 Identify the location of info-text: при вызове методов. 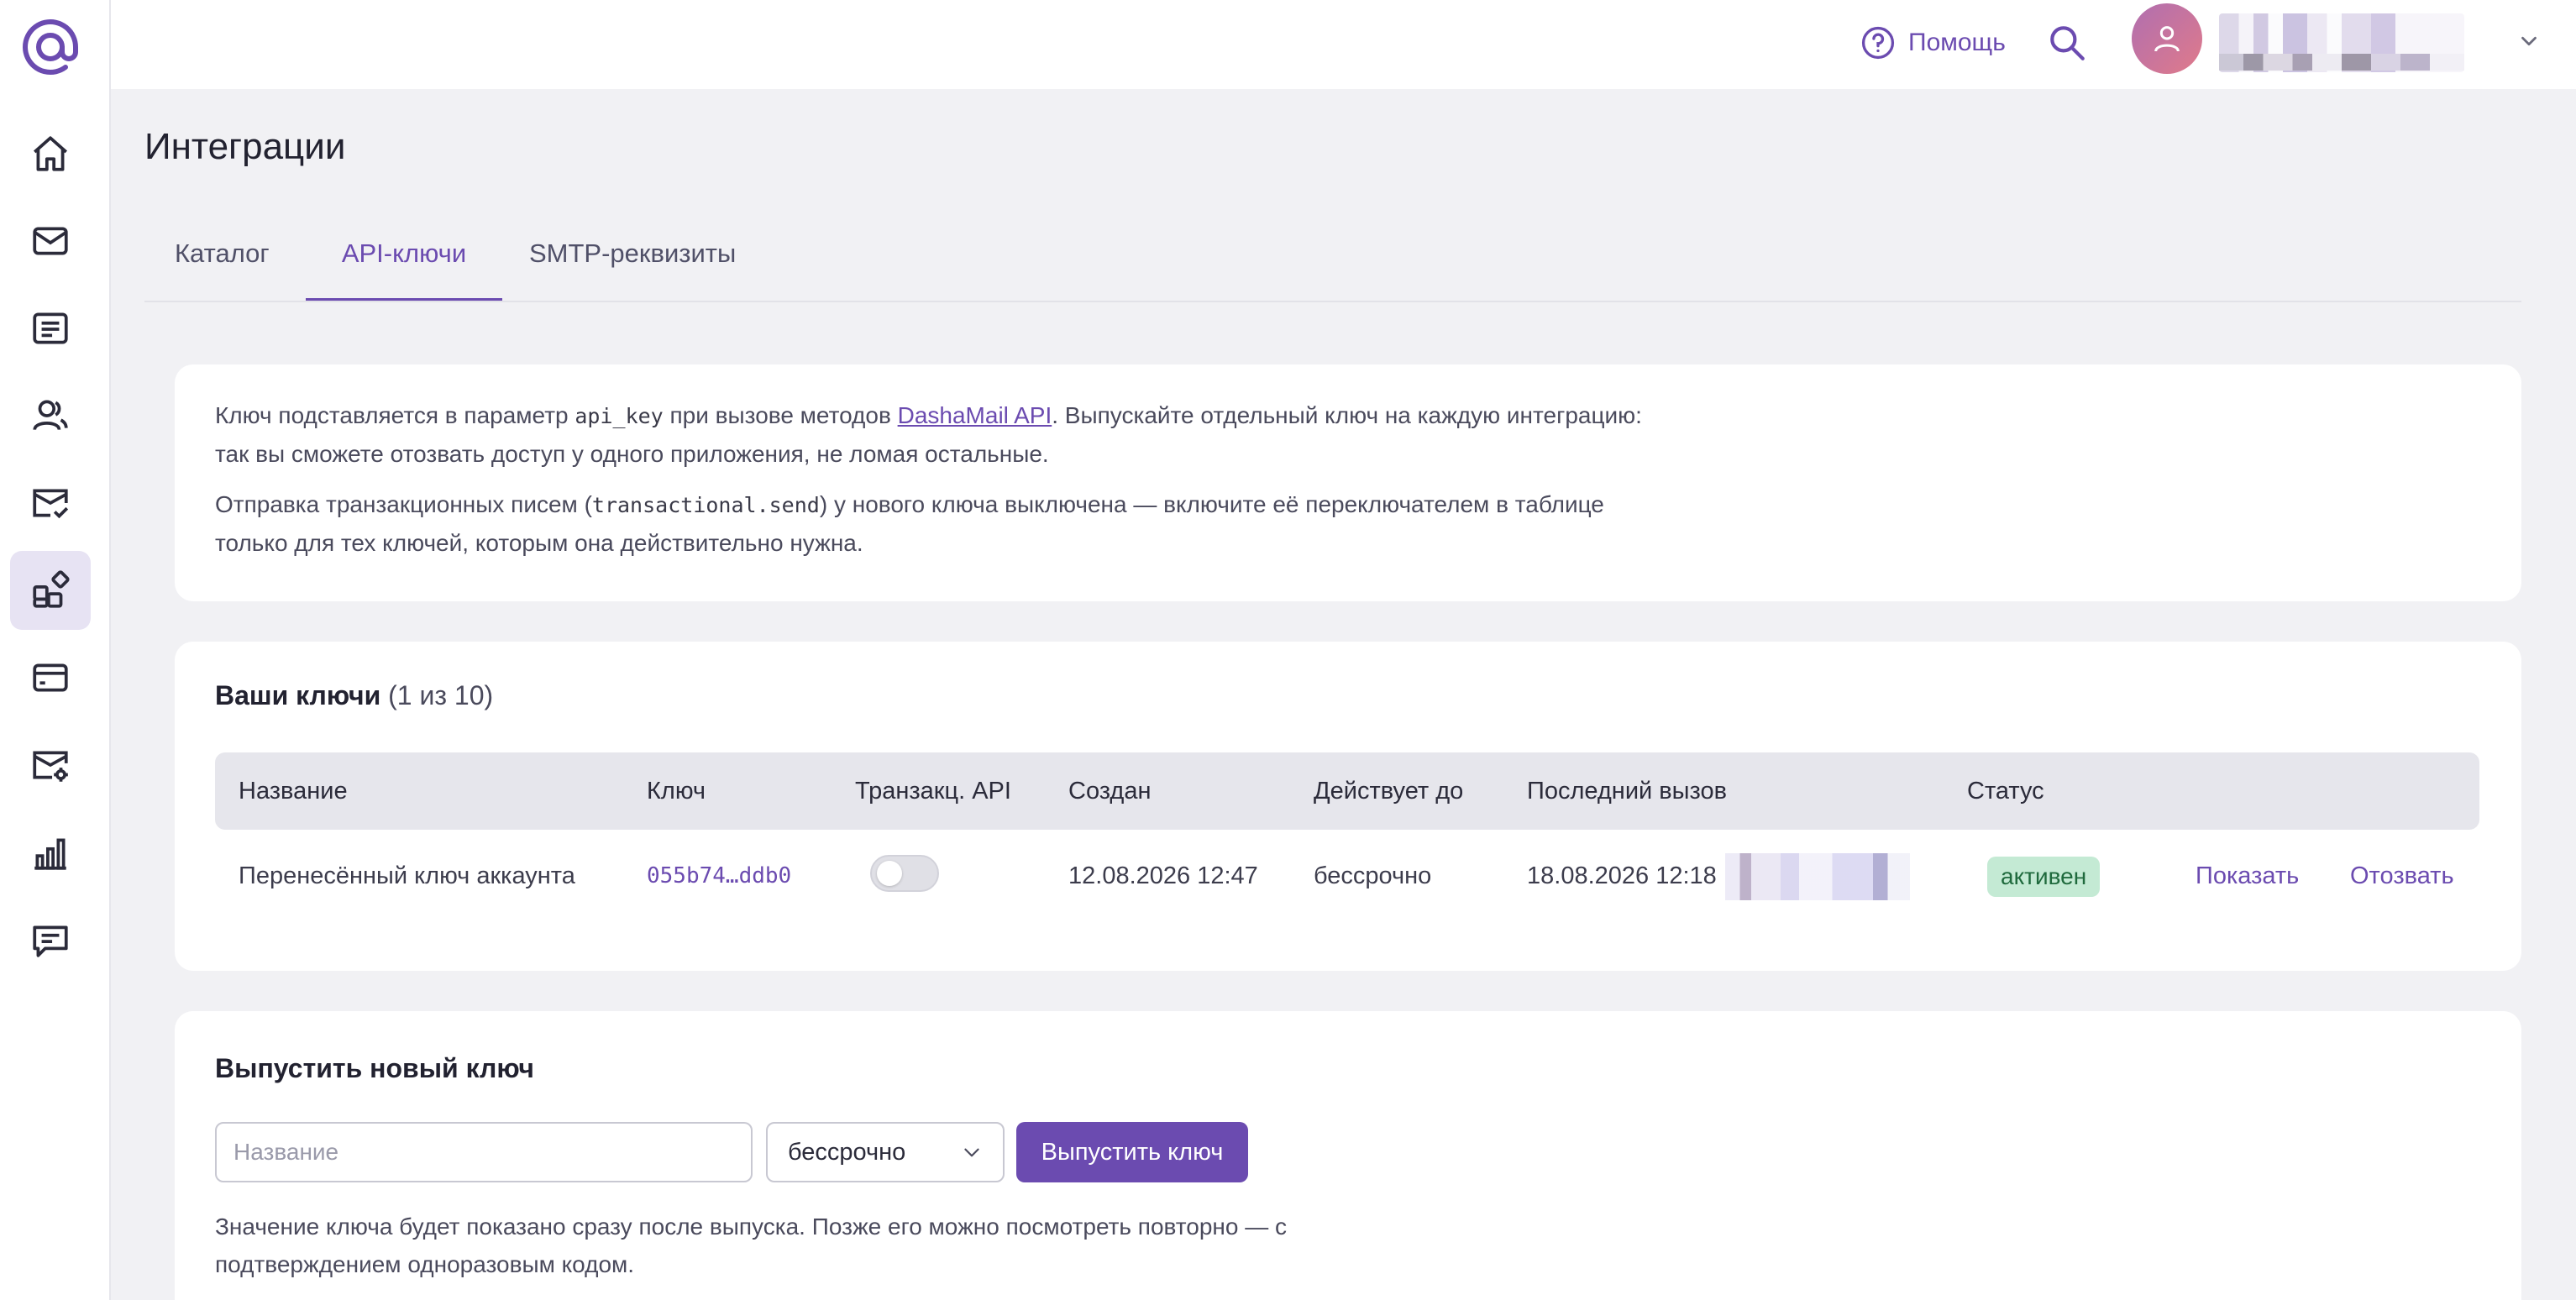
(780, 415).